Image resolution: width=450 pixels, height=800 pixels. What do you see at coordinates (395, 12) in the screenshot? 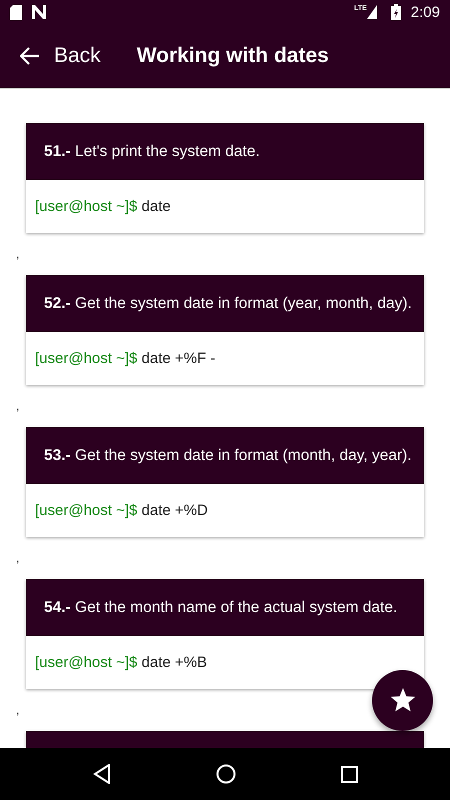
I see `battery-icon` at bounding box center [395, 12].